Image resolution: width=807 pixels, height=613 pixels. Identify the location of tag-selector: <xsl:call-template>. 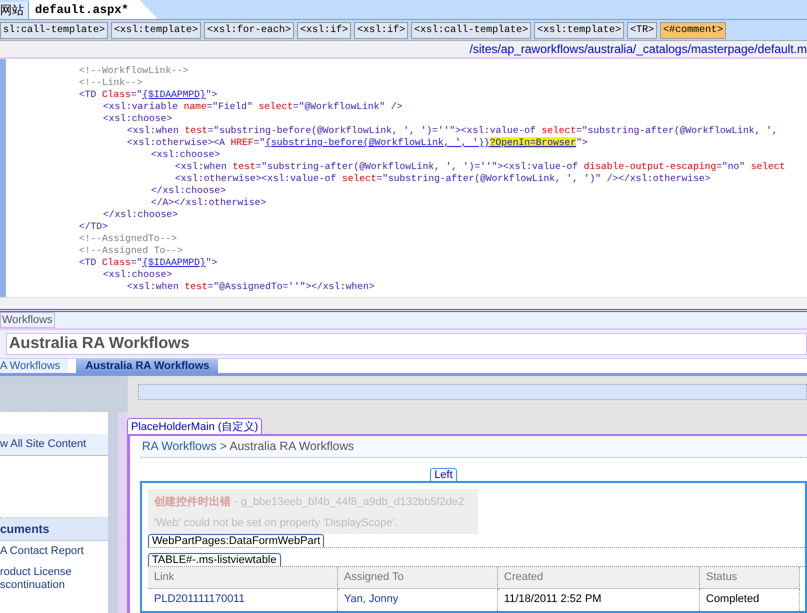
(471, 30).